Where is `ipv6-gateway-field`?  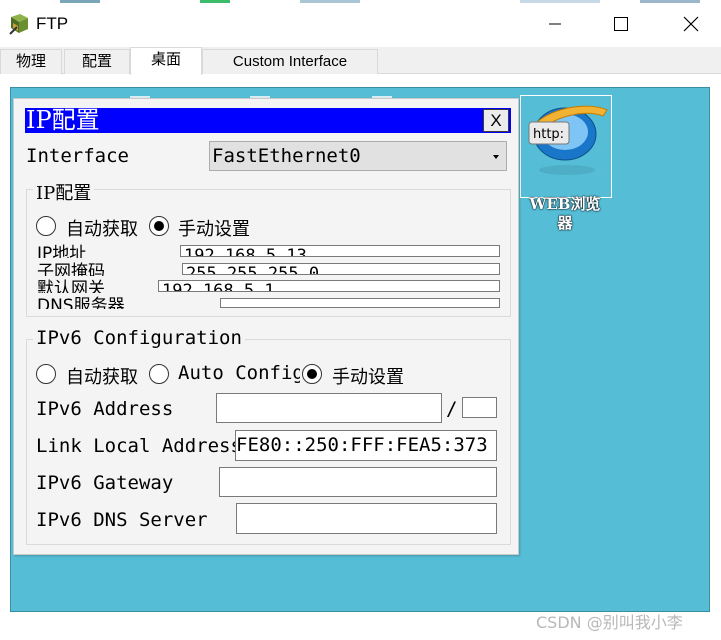
ipv6-gateway-field is located at coordinates (358, 482).